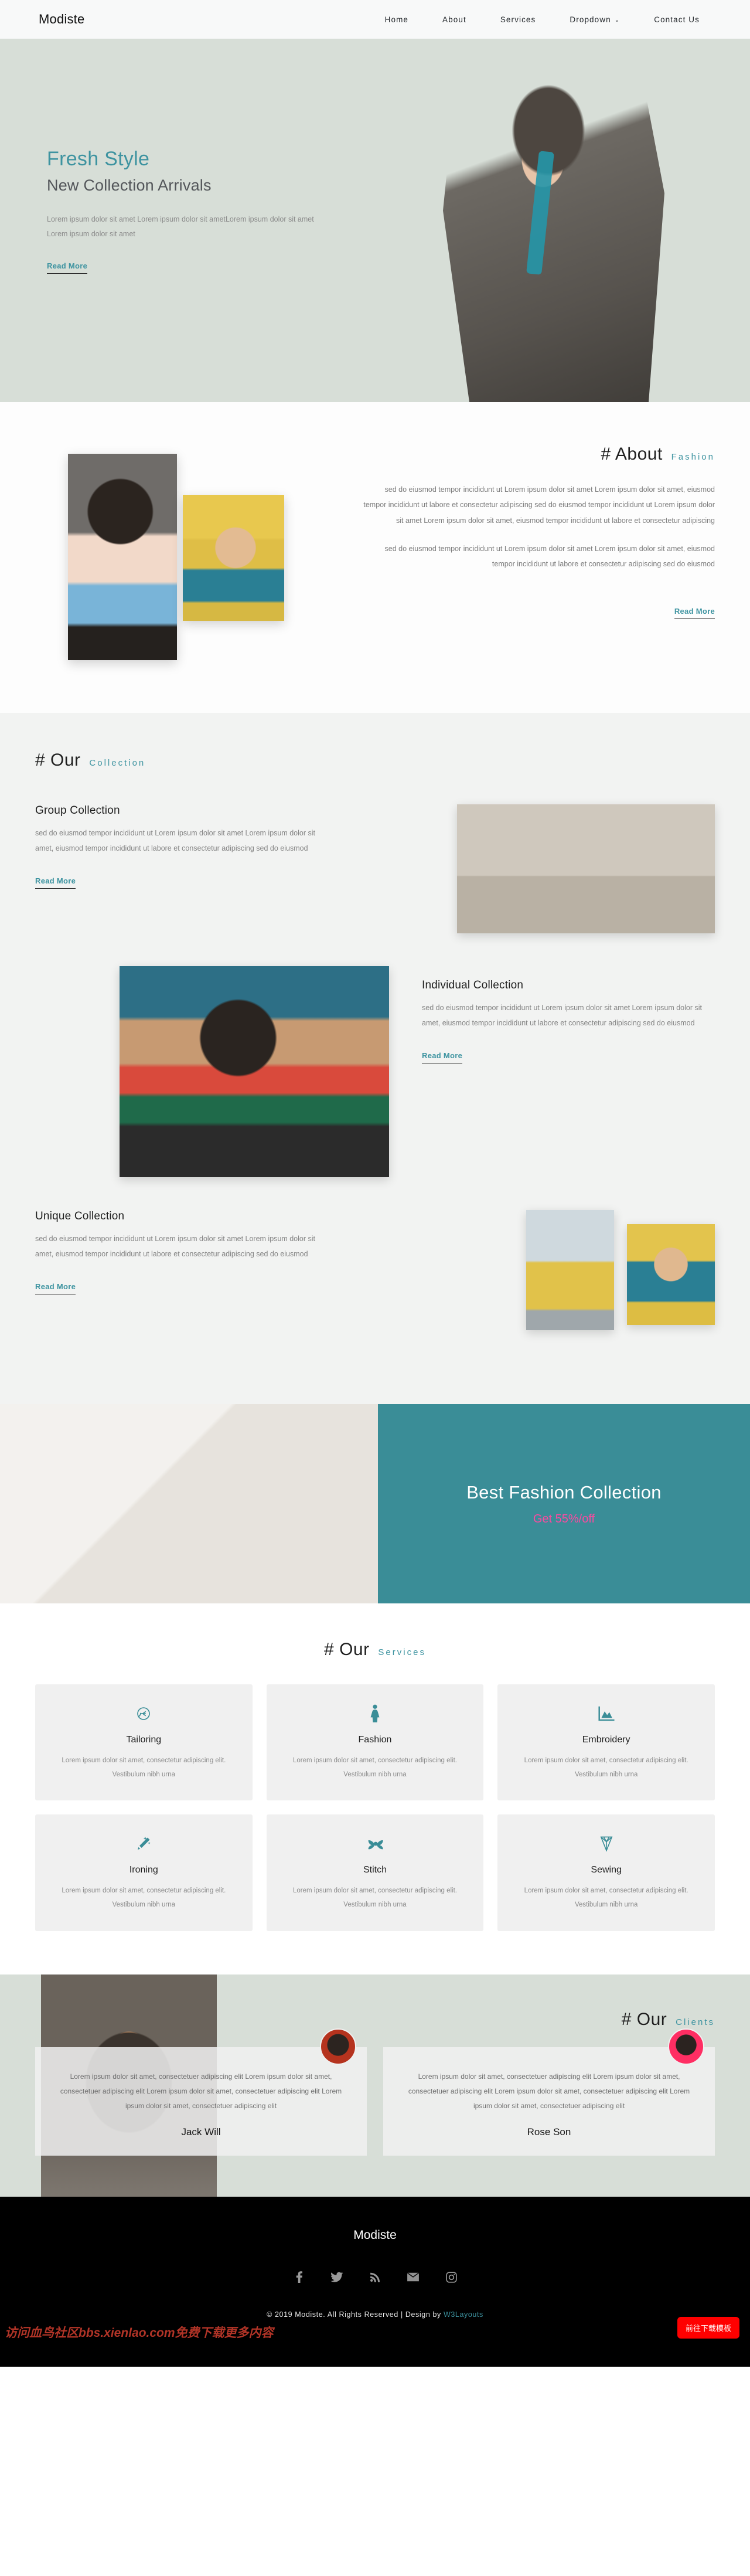  I want to click on email-icon, so click(413, 2277).